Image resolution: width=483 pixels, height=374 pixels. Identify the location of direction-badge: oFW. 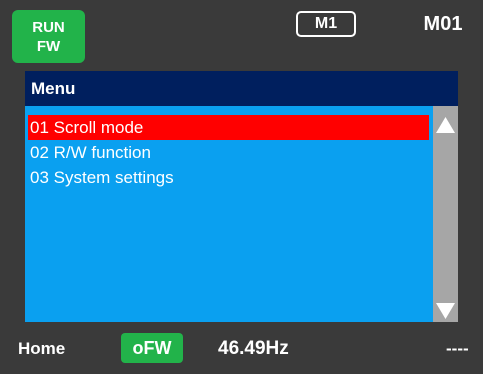
(152, 348).